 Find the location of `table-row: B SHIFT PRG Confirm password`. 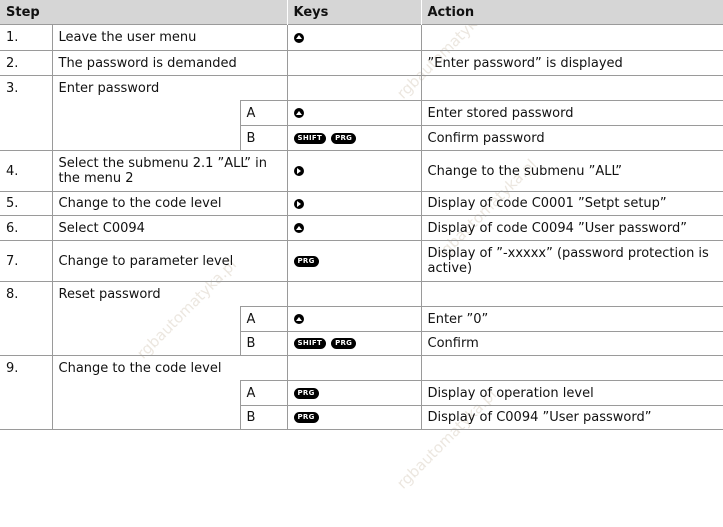

table-row: B SHIFT PRG Confirm password is located at coordinates (361, 138).